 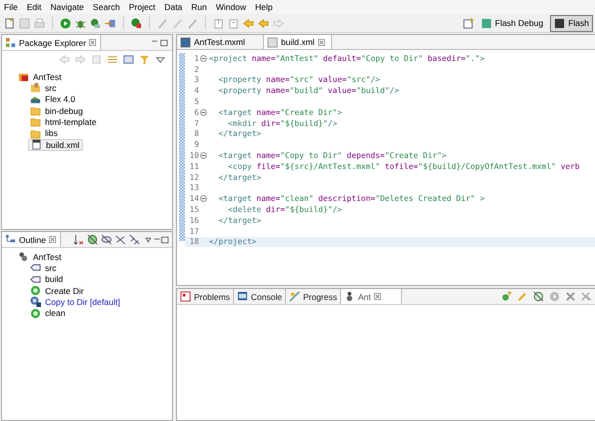 I want to click on package-explorer-icon, so click(x=10, y=42).